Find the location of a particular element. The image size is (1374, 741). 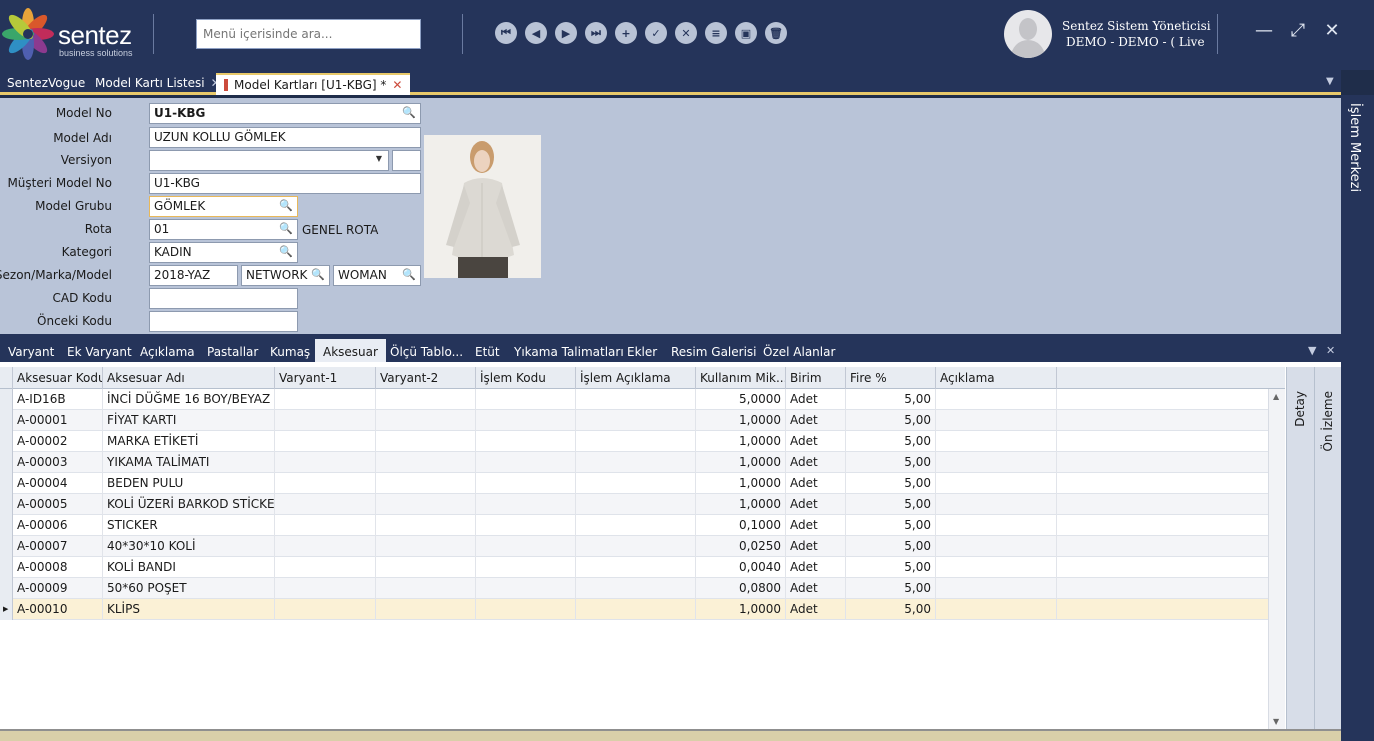

model-no-field: U1-KBG 🔍 is located at coordinates (285, 113).